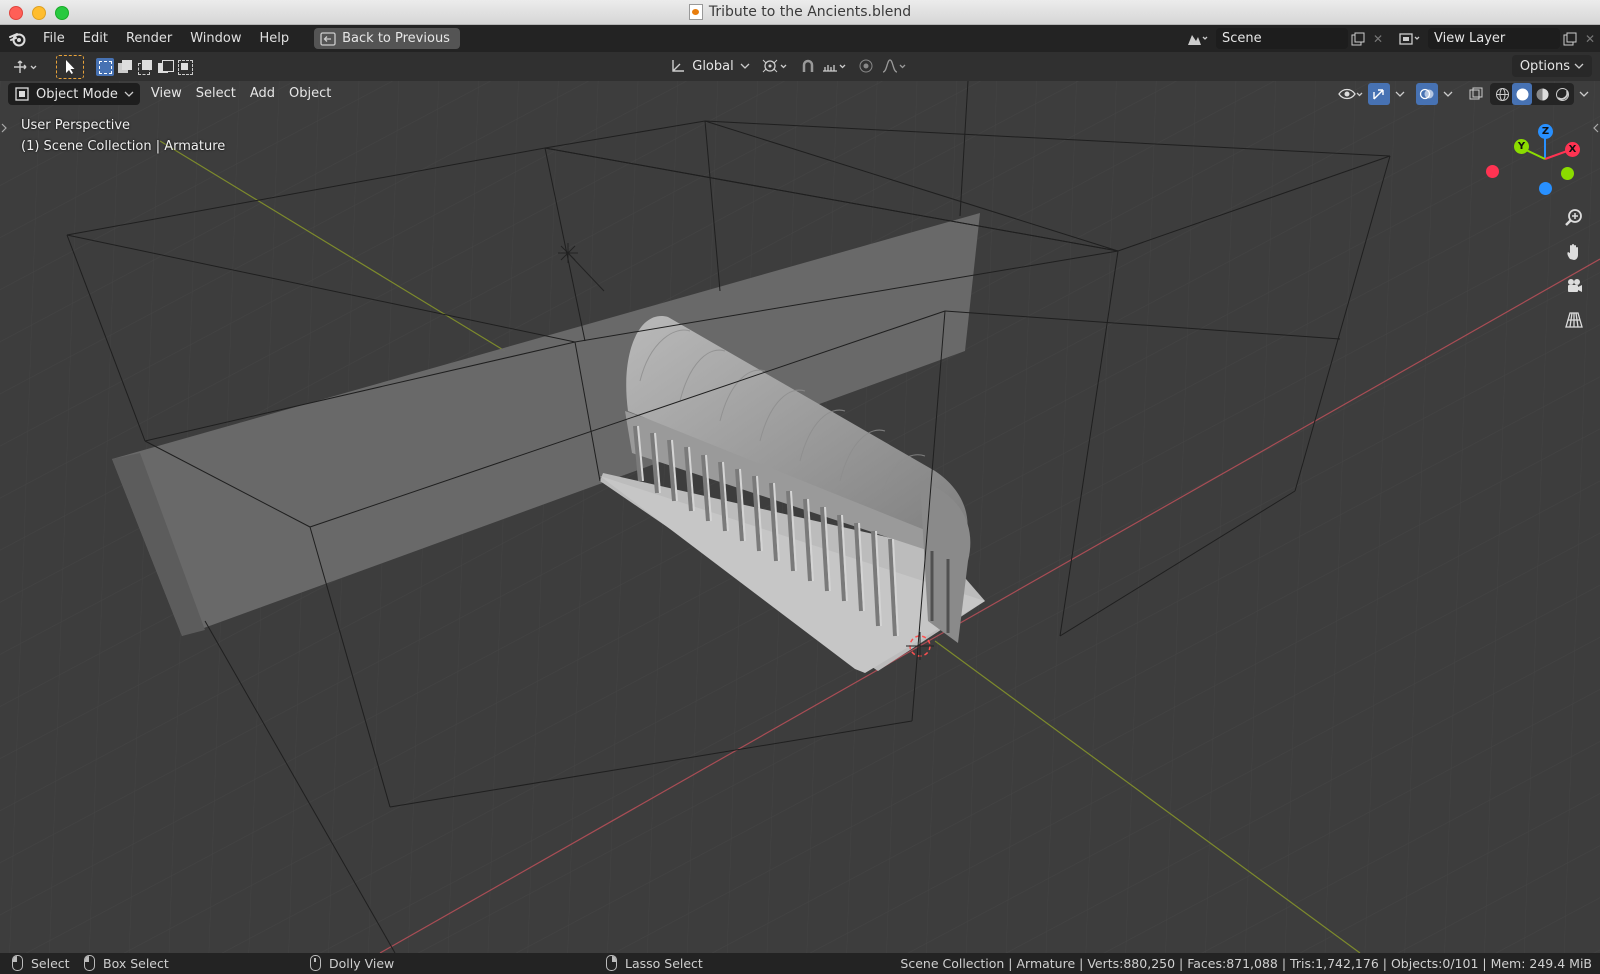 The image size is (1600, 974). I want to click on hint-select-label: Select, so click(50, 963).